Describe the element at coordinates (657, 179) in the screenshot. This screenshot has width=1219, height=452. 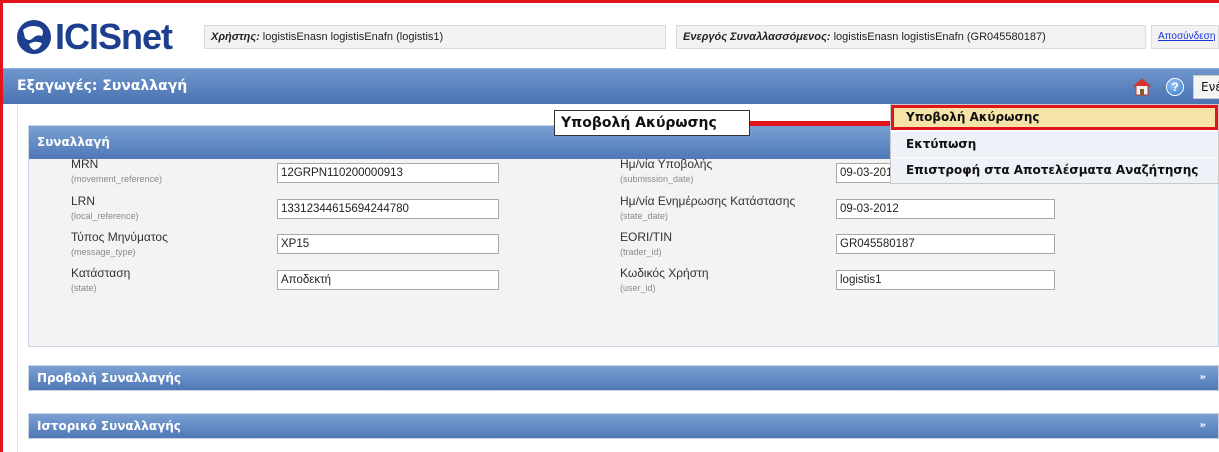
I see `submission-date-sub-label: (submission_date)` at that location.